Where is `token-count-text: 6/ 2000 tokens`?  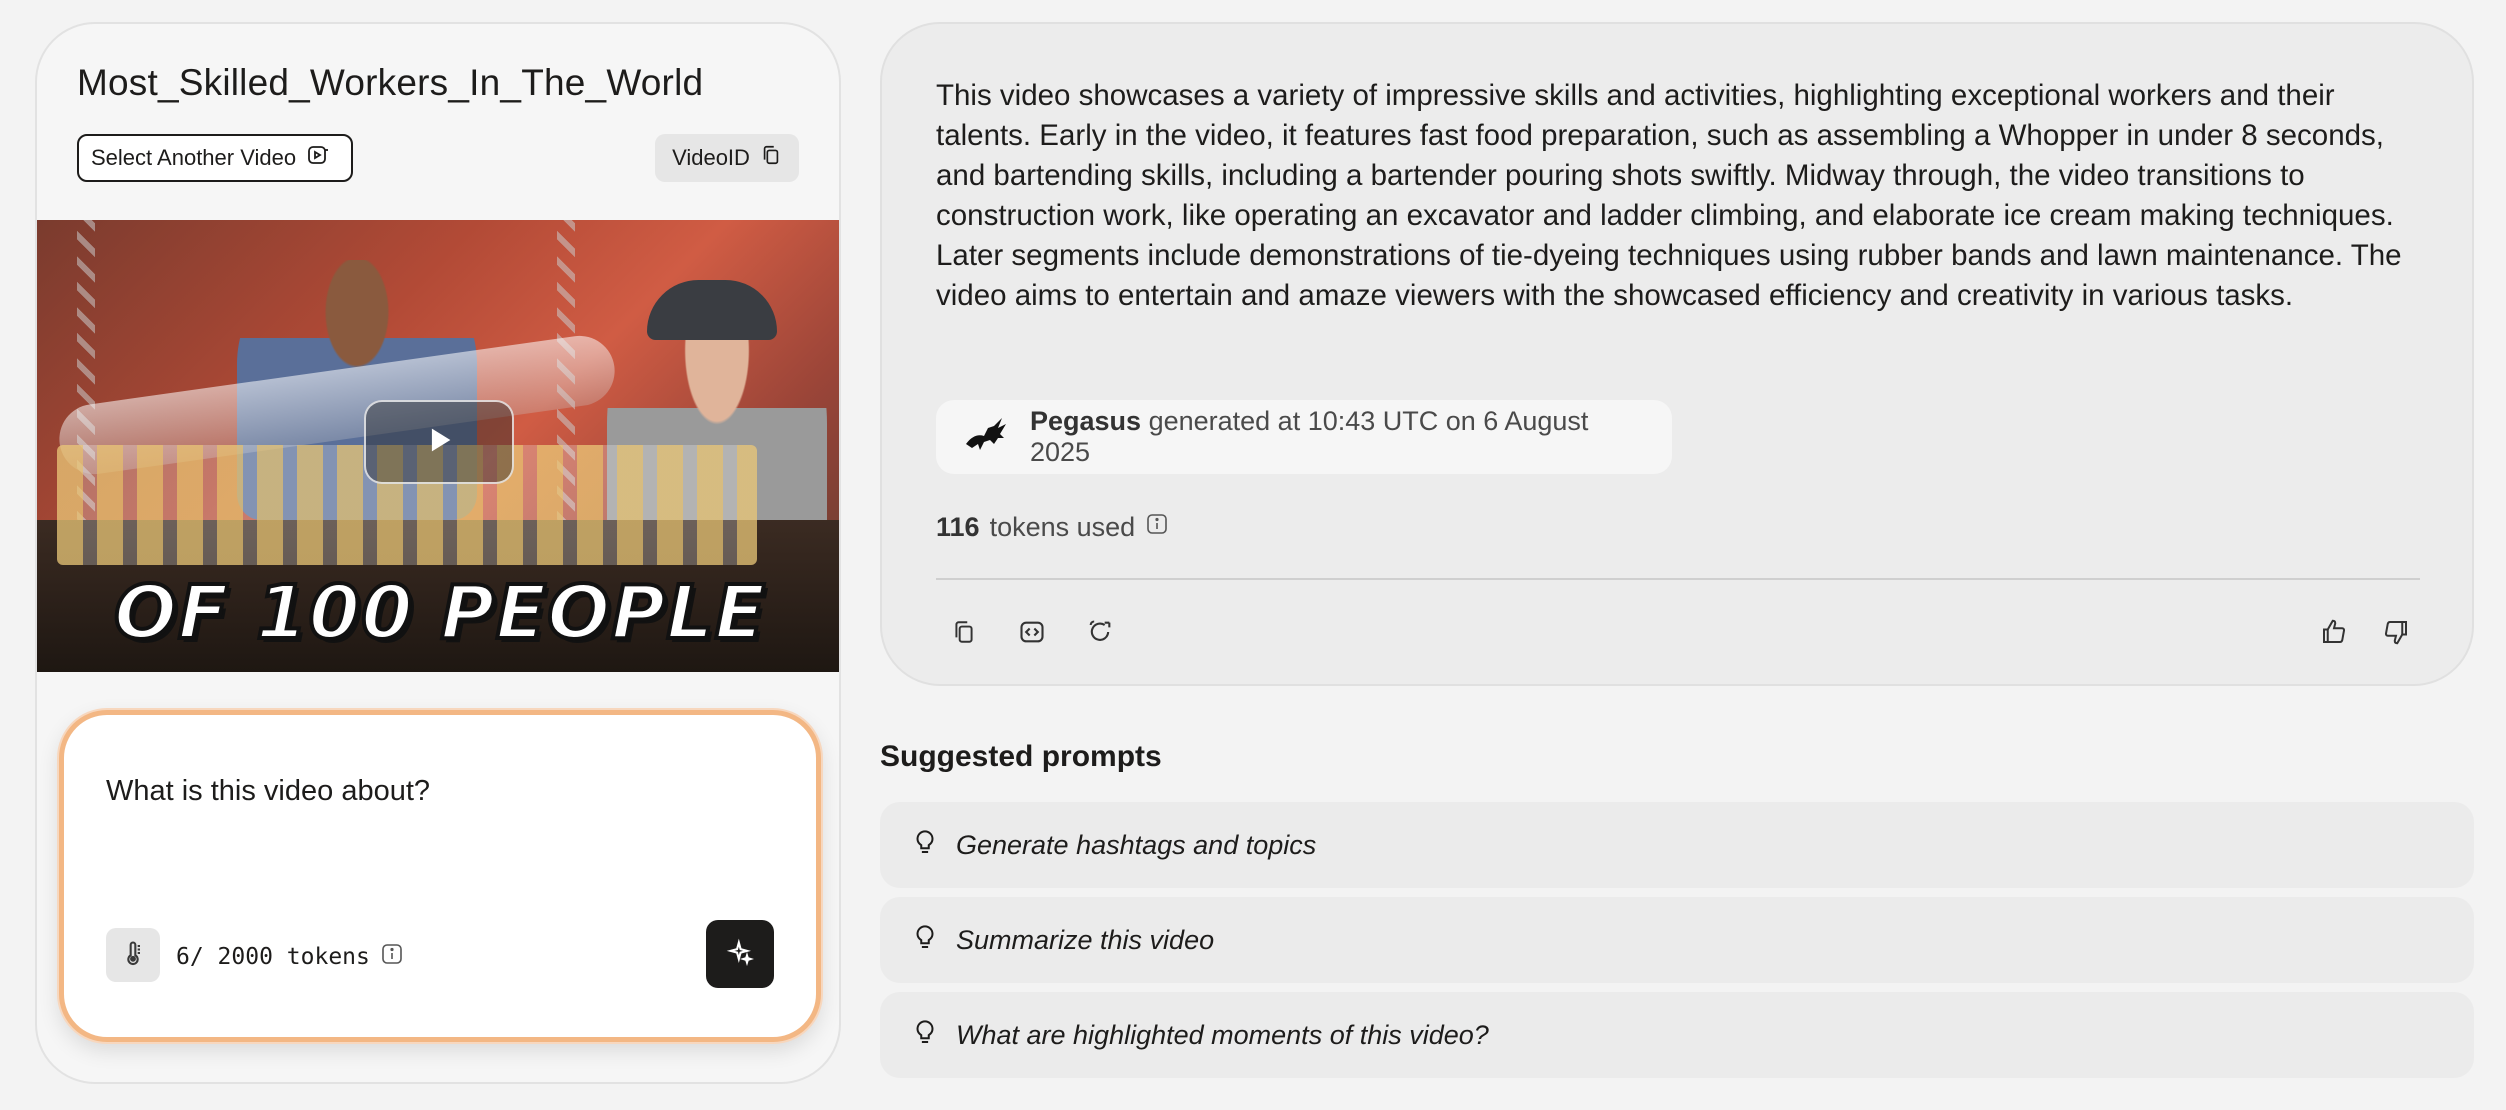
token-count-text: 6/ 2000 tokens is located at coordinates (273, 957).